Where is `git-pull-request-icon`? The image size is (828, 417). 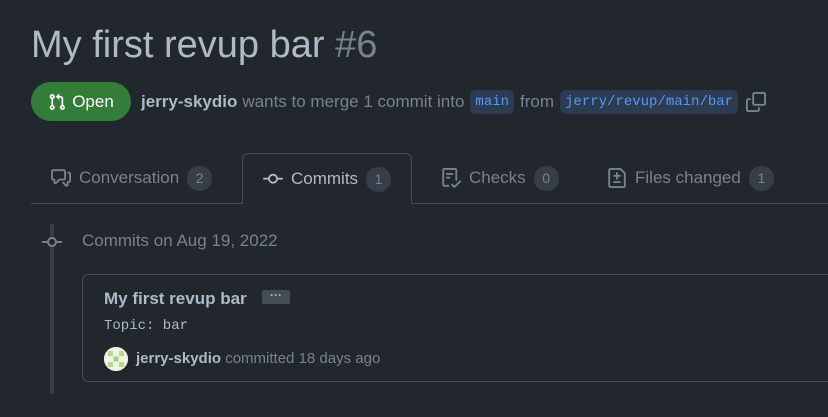
git-pull-request-icon is located at coordinates (57, 101).